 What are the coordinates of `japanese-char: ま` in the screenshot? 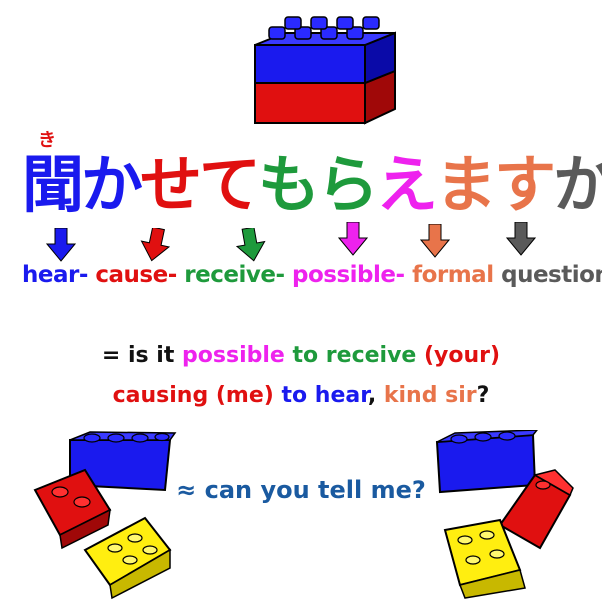 It's located at (466, 184).